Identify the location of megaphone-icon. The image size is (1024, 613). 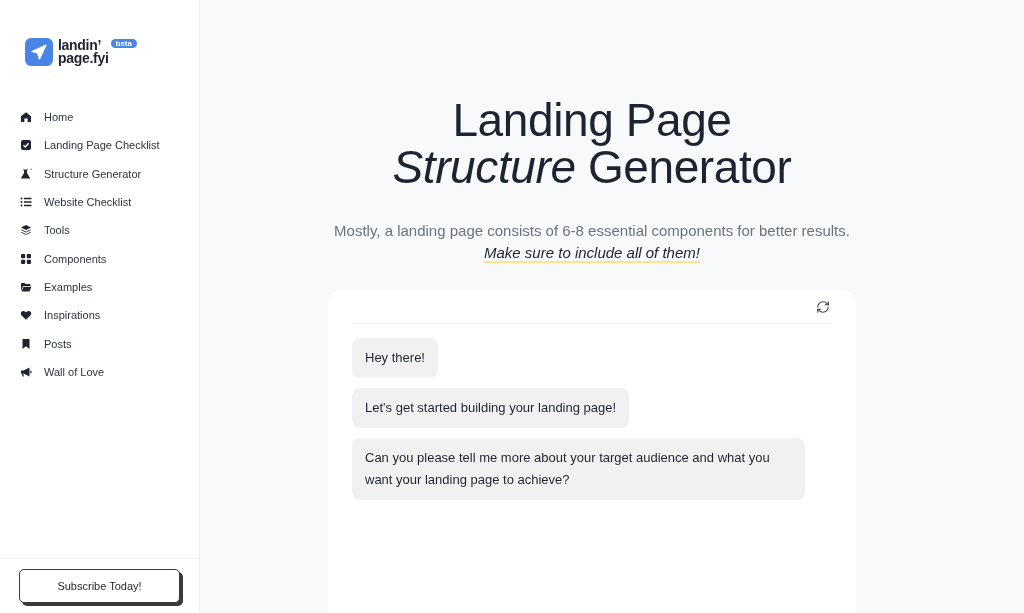
(26, 371).